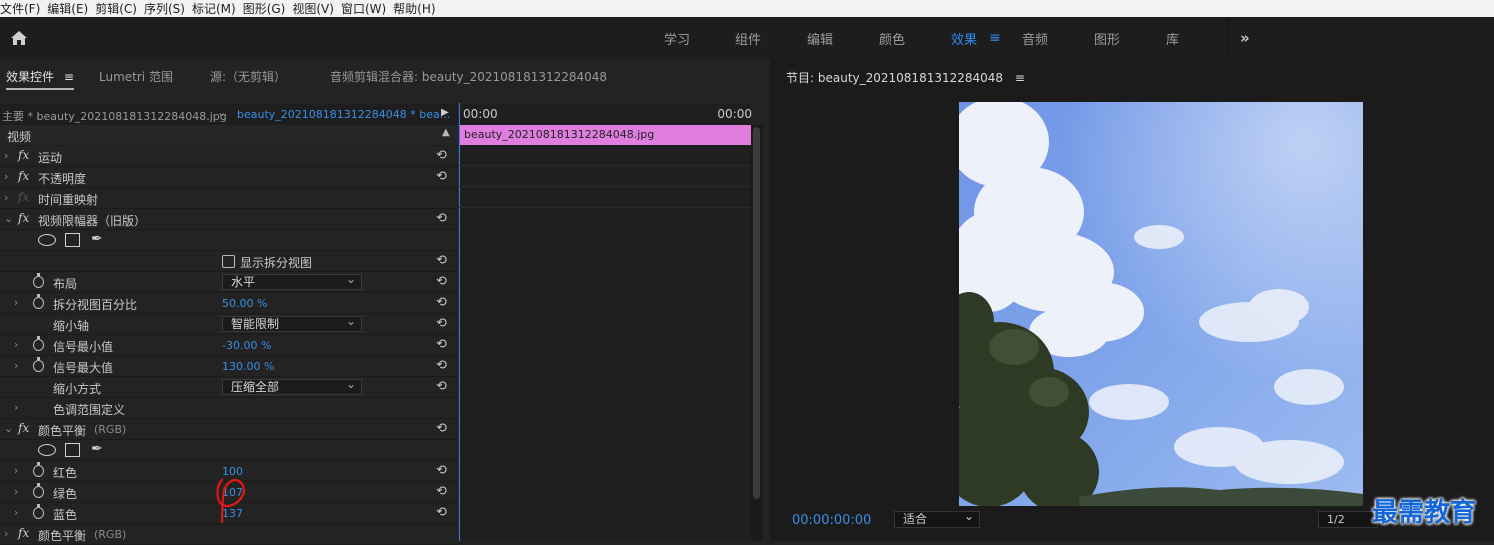  Describe the element at coordinates (417, 8) in the screenshot. I see `menu-help: 帮助(H)` at that location.